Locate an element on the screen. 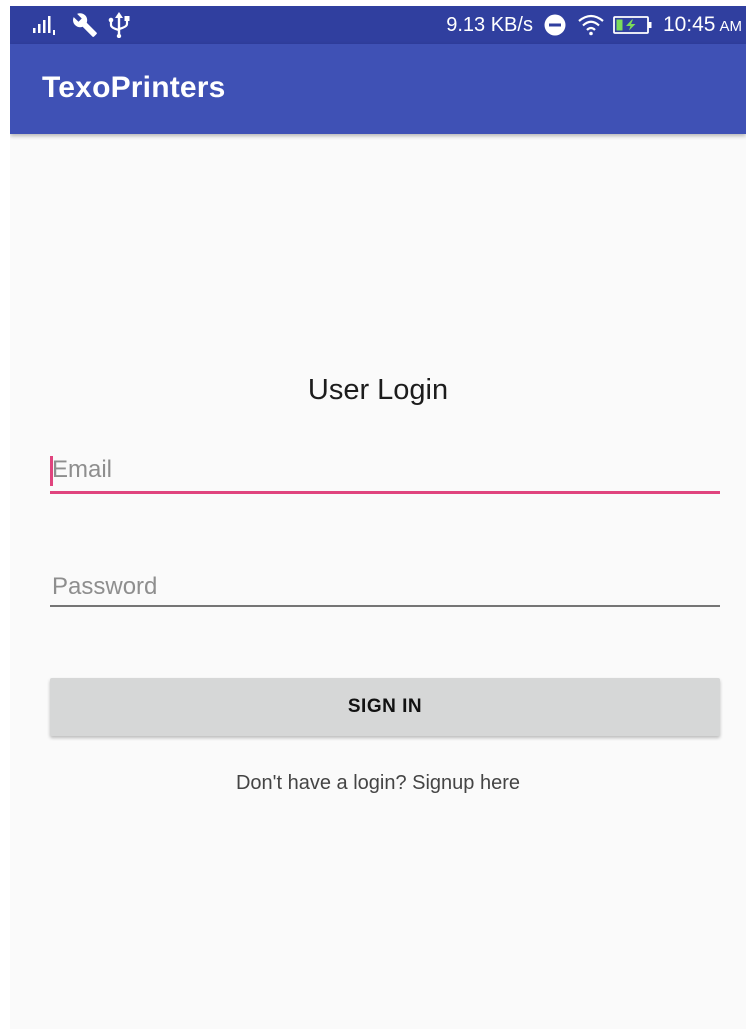 The width and height of the screenshot is (749, 1029). wifi-icon is located at coordinates (591, 25).